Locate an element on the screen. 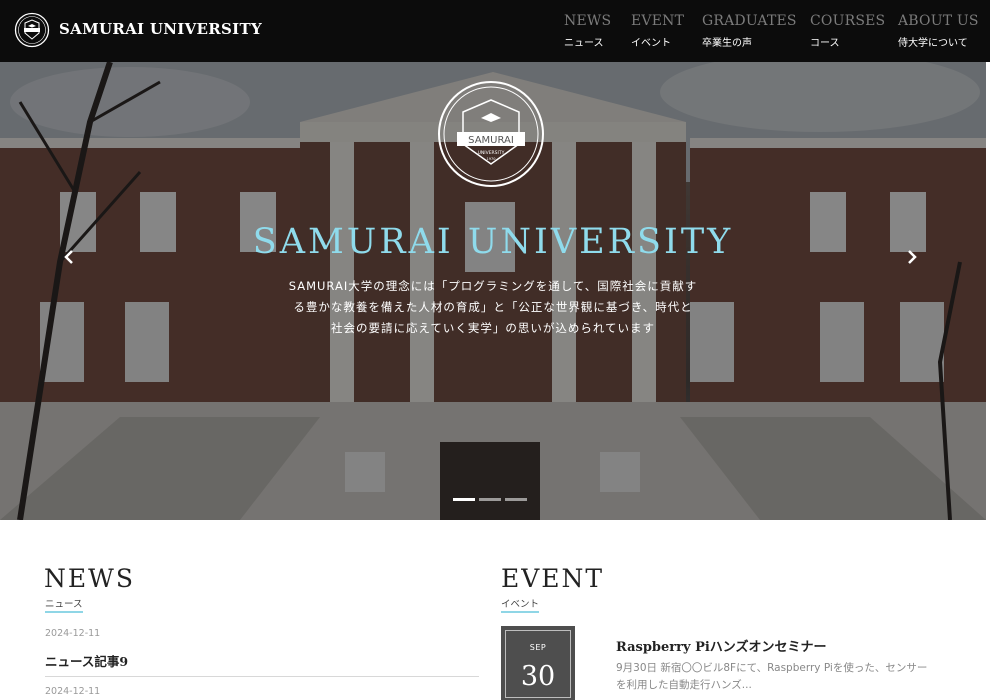 This screenshot has width=990, height=700. site-name: SAMURAI UNIVERSITY is located at coordinates (160, 29).